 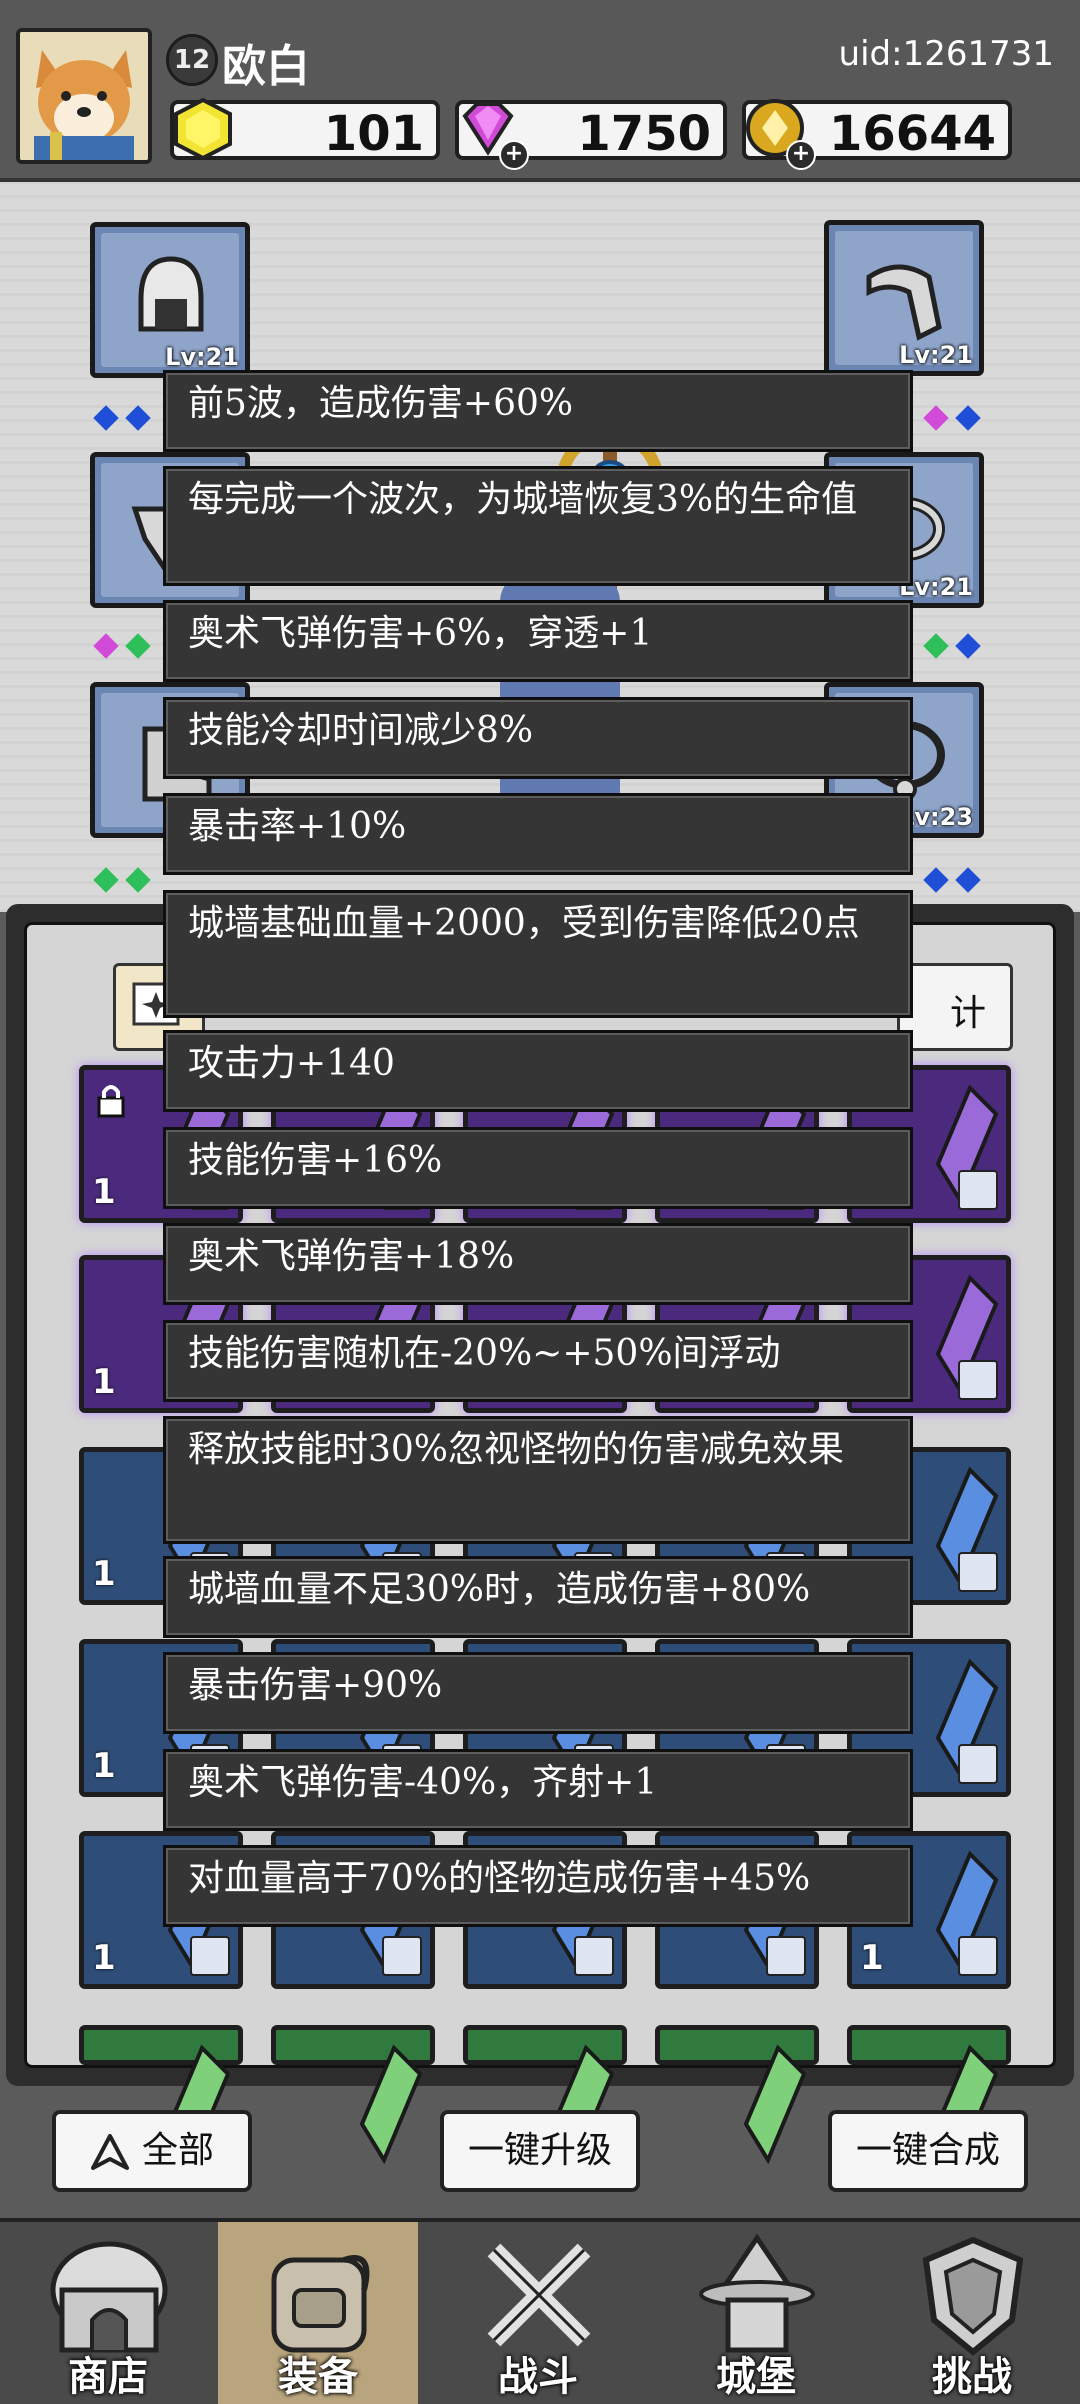 I want to click on merge-all-button: 一键合成, so click(x=928, y=2151).